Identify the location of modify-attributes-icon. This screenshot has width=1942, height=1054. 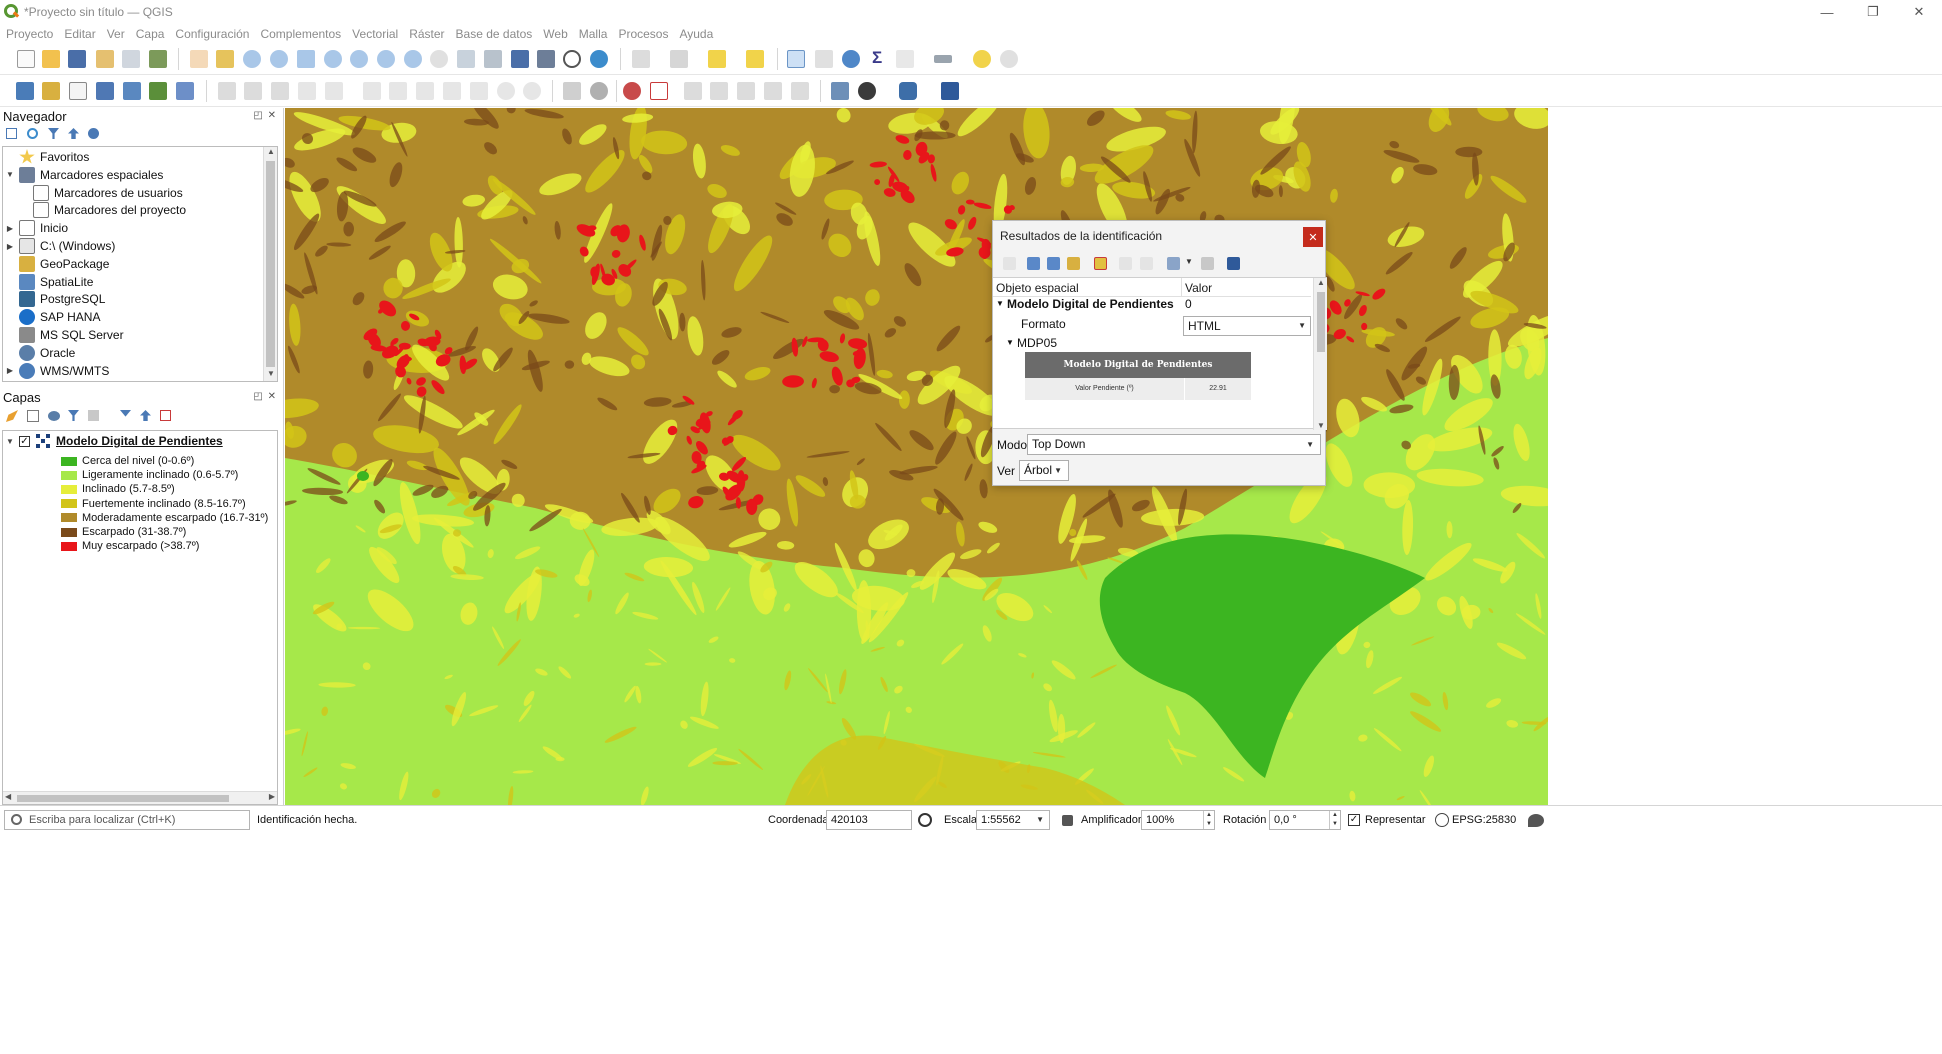
(372, 91).